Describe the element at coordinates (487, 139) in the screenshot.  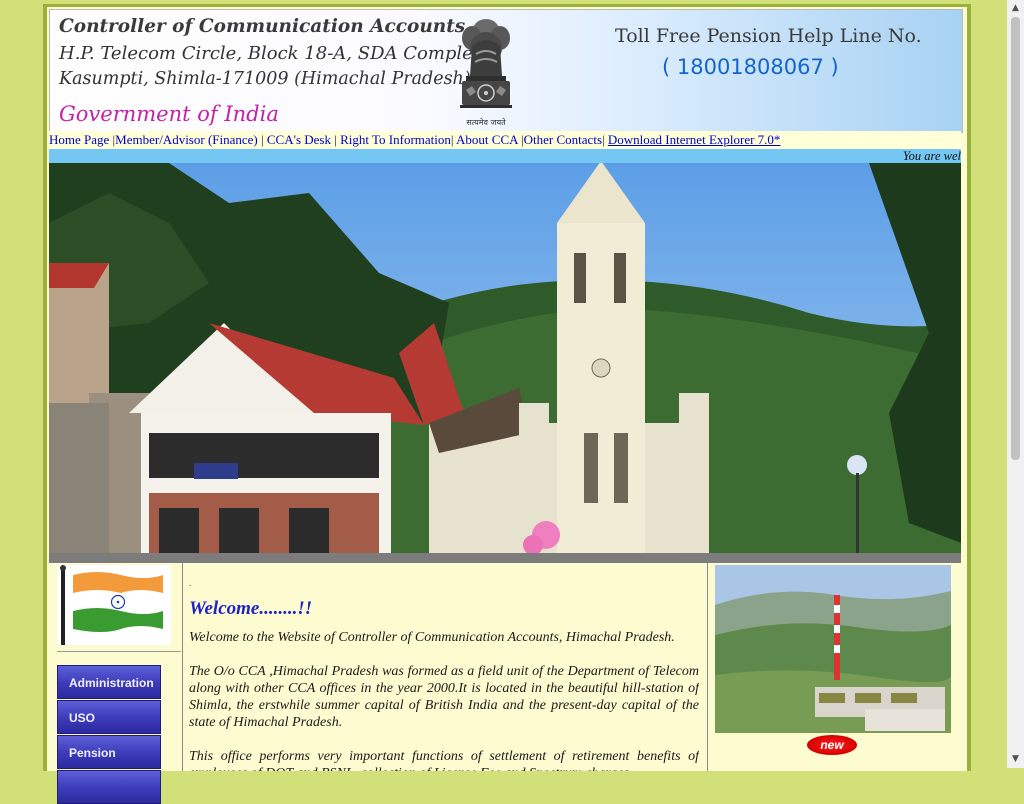
I see `nav-about-link: About CCA` at that location.